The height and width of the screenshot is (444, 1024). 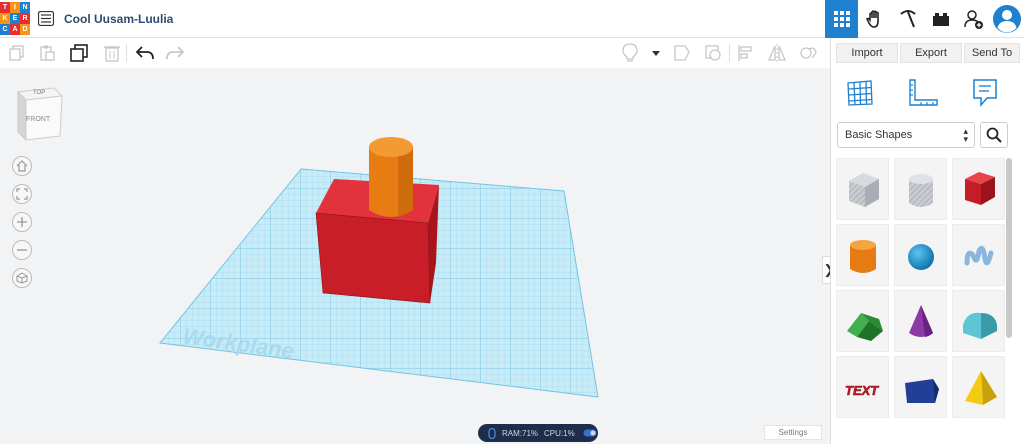 What do you see at coordinates (22, 222) in the screenshot?
I see `zoom-in-icon` at bounding box center [22, 222].